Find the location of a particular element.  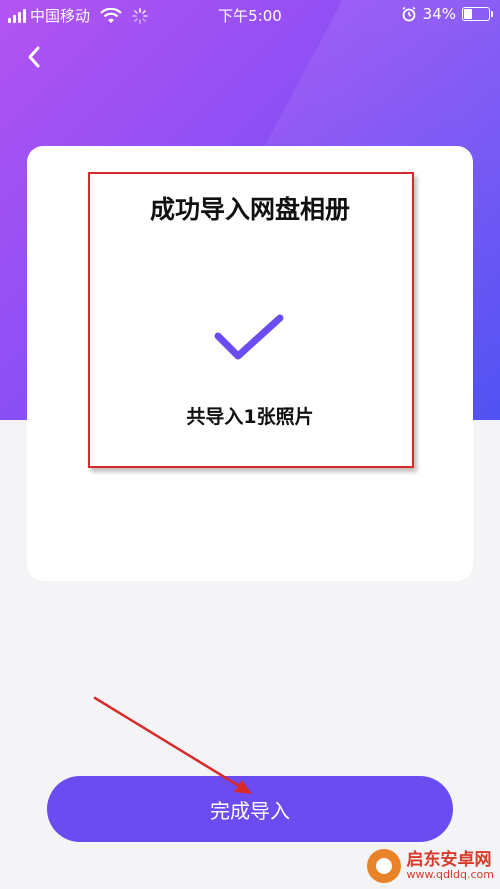

back-button is located at coordinates (34, 57).